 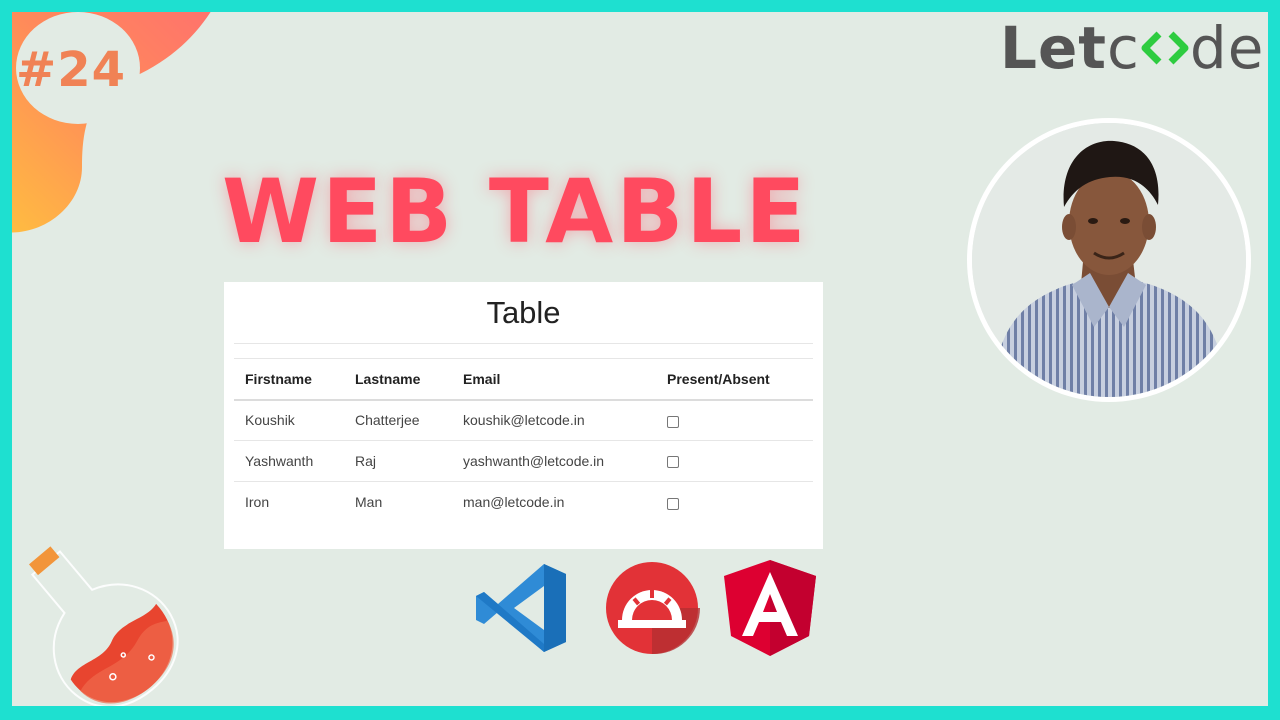 What do you see at coordinates (289, 379) in the screenshot?
I see `header-firstname: Firstname` at bounding box center [289, 379].